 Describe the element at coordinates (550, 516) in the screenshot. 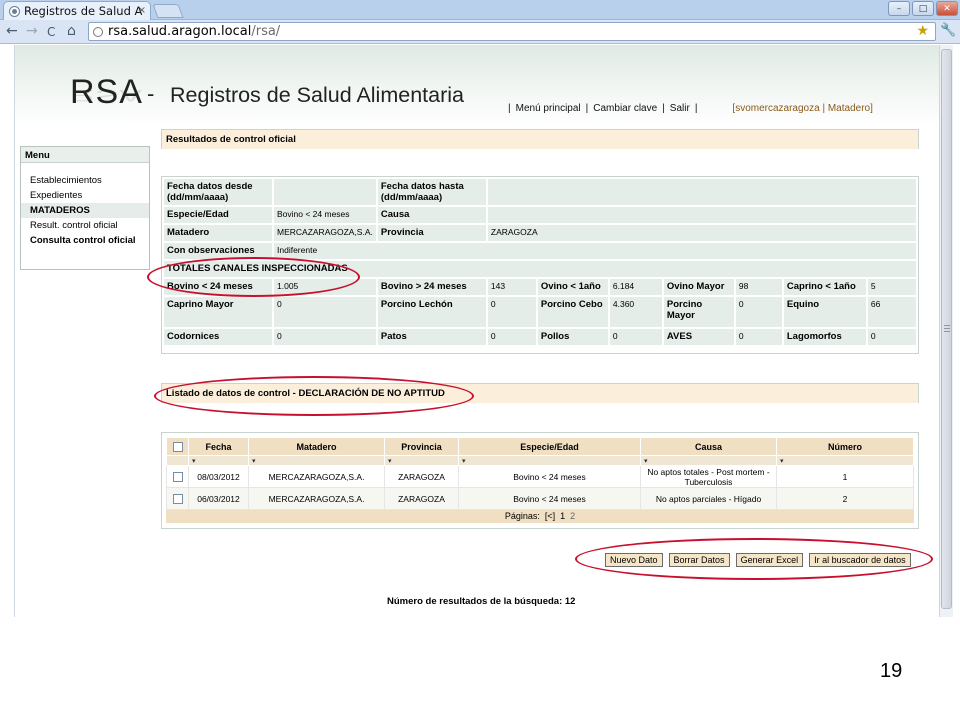

I see `pager-first: [<]` at that location.